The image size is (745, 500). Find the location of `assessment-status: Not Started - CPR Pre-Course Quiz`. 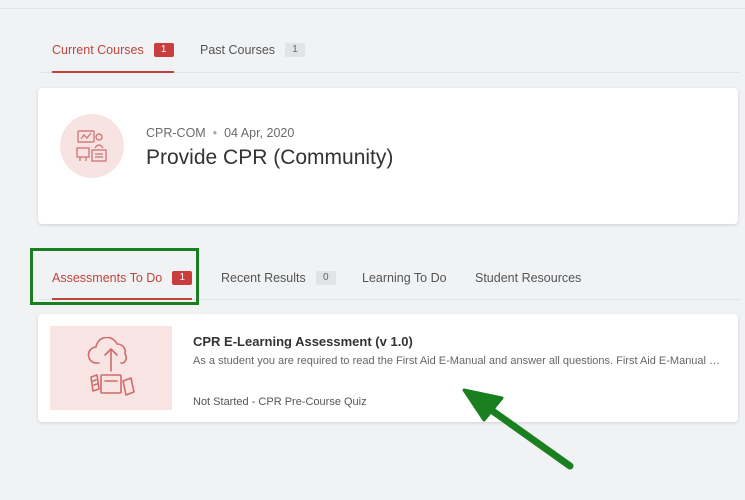

assessment-status: Not Started - CPR Pre-Course Quiz is located at coordinates (280, 402).